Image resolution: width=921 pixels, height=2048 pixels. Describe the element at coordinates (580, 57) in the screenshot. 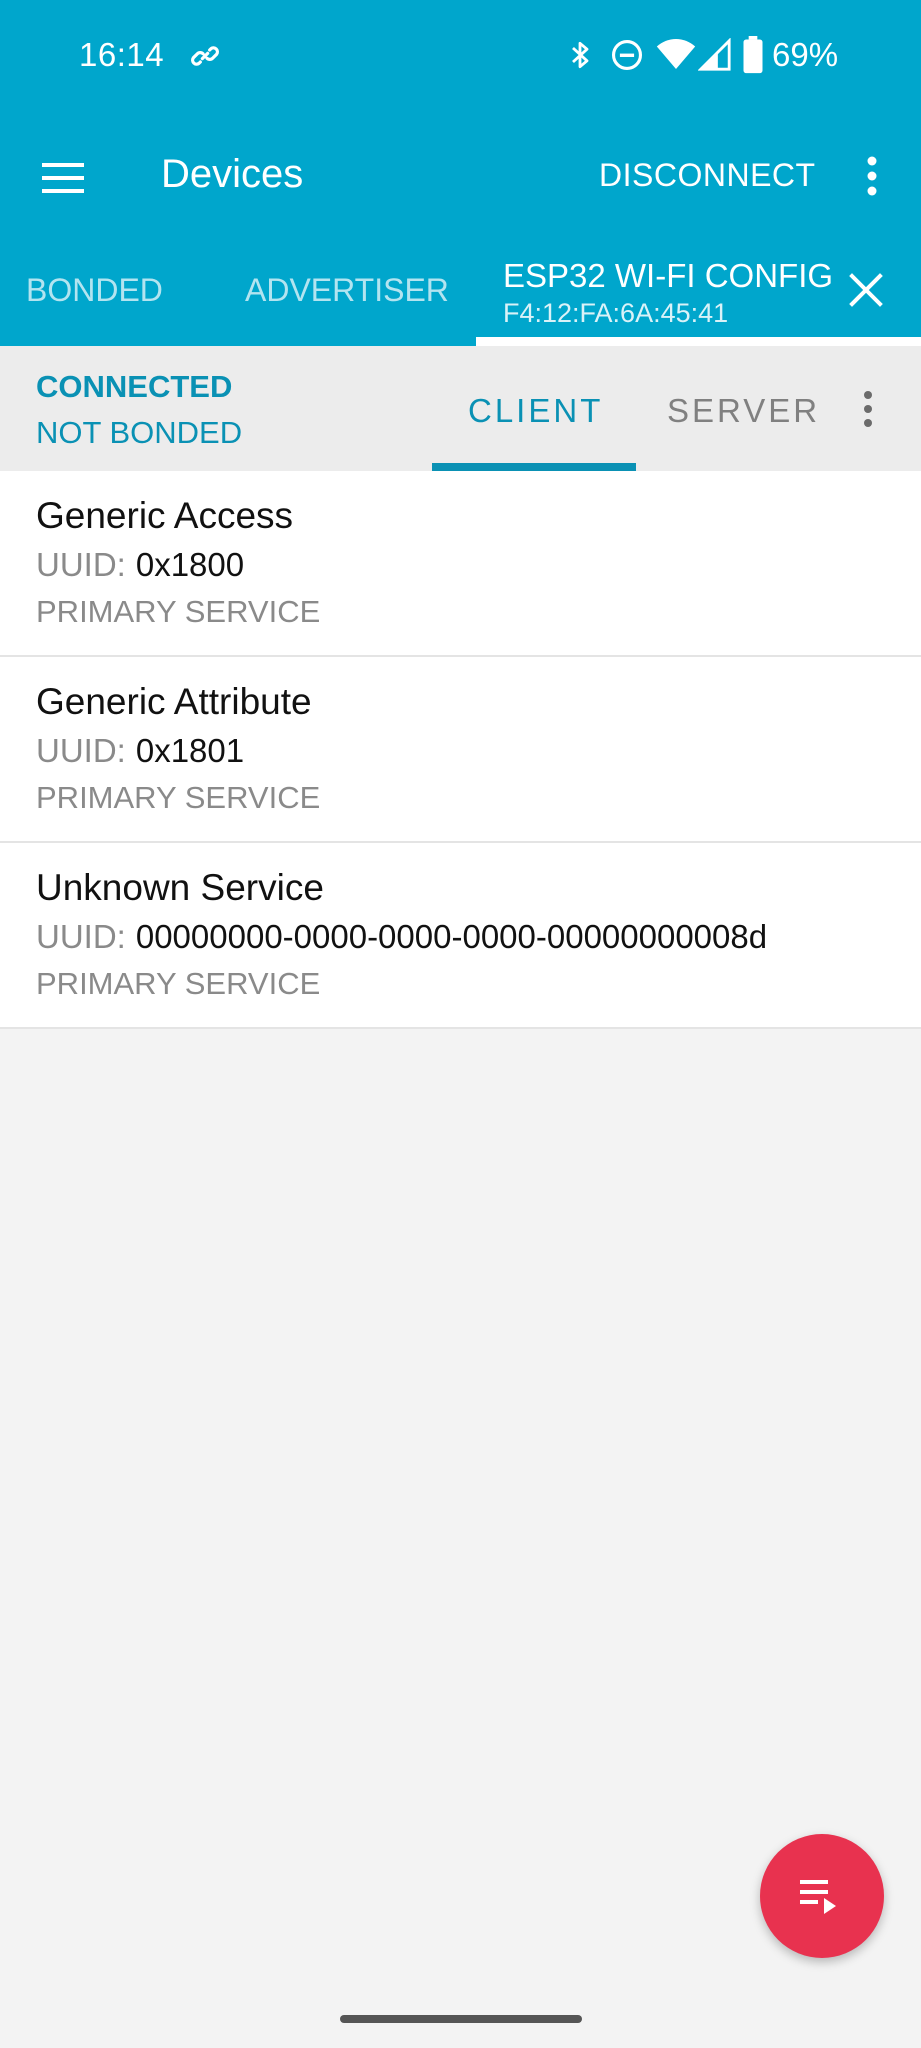

I see `bluetooth-icon` at that location.